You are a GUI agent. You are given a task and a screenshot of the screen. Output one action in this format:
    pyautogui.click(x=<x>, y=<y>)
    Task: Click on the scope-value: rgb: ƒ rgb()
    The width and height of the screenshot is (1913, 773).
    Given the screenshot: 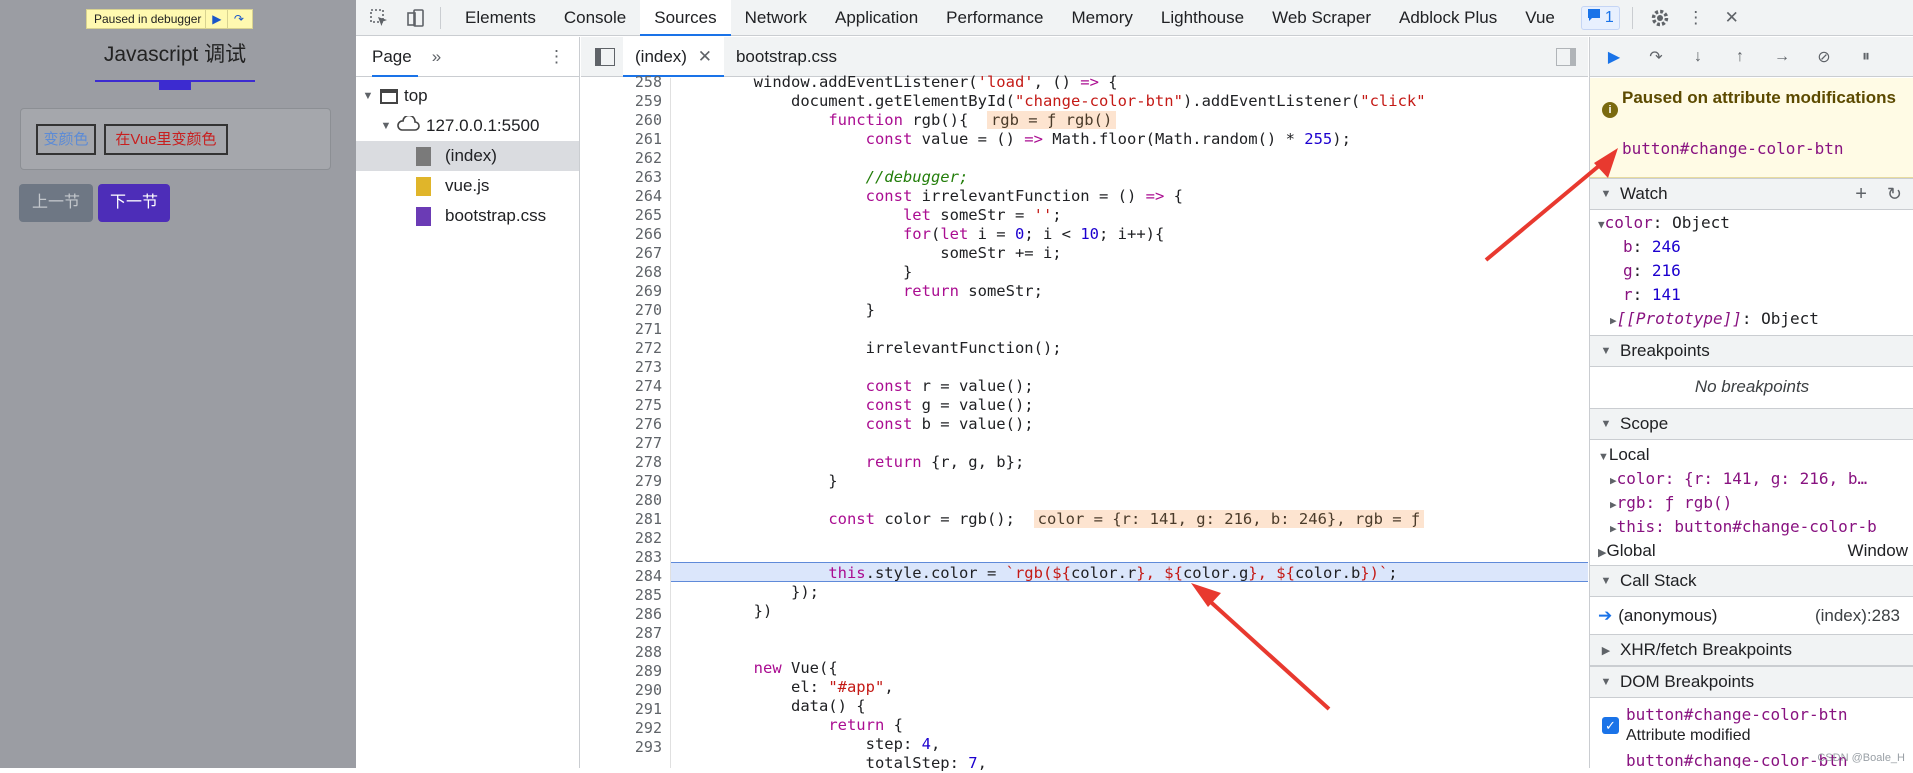 What is the action you would take?
    pyautogui.click(x=1674, y=502)
    